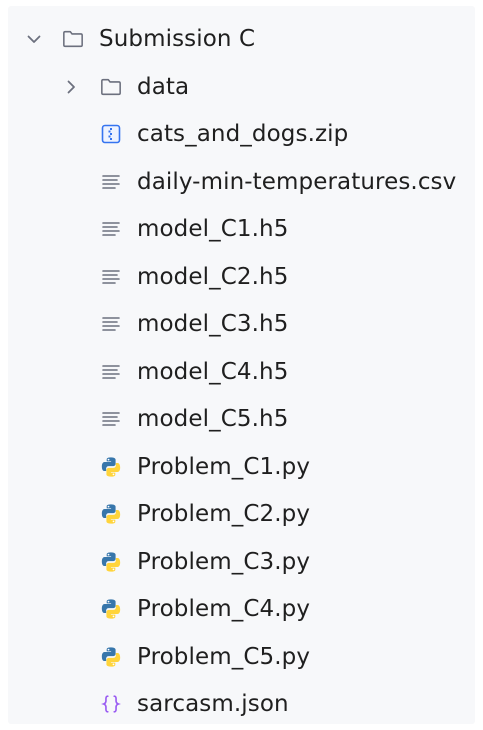 This screenshot has height=730, width=483. What do you see at coordinates (213, 704) in the screenshot?
I see `tree-item-label: sarcasm.json` at bounding box center [213, 704].